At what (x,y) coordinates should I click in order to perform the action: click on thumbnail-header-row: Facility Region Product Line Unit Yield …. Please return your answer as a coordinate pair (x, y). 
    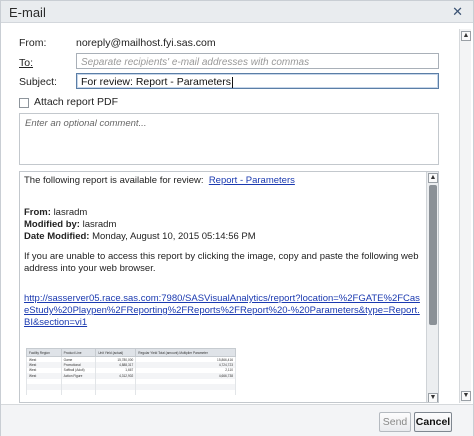
    Looking at the image, I should click on (131, 352).